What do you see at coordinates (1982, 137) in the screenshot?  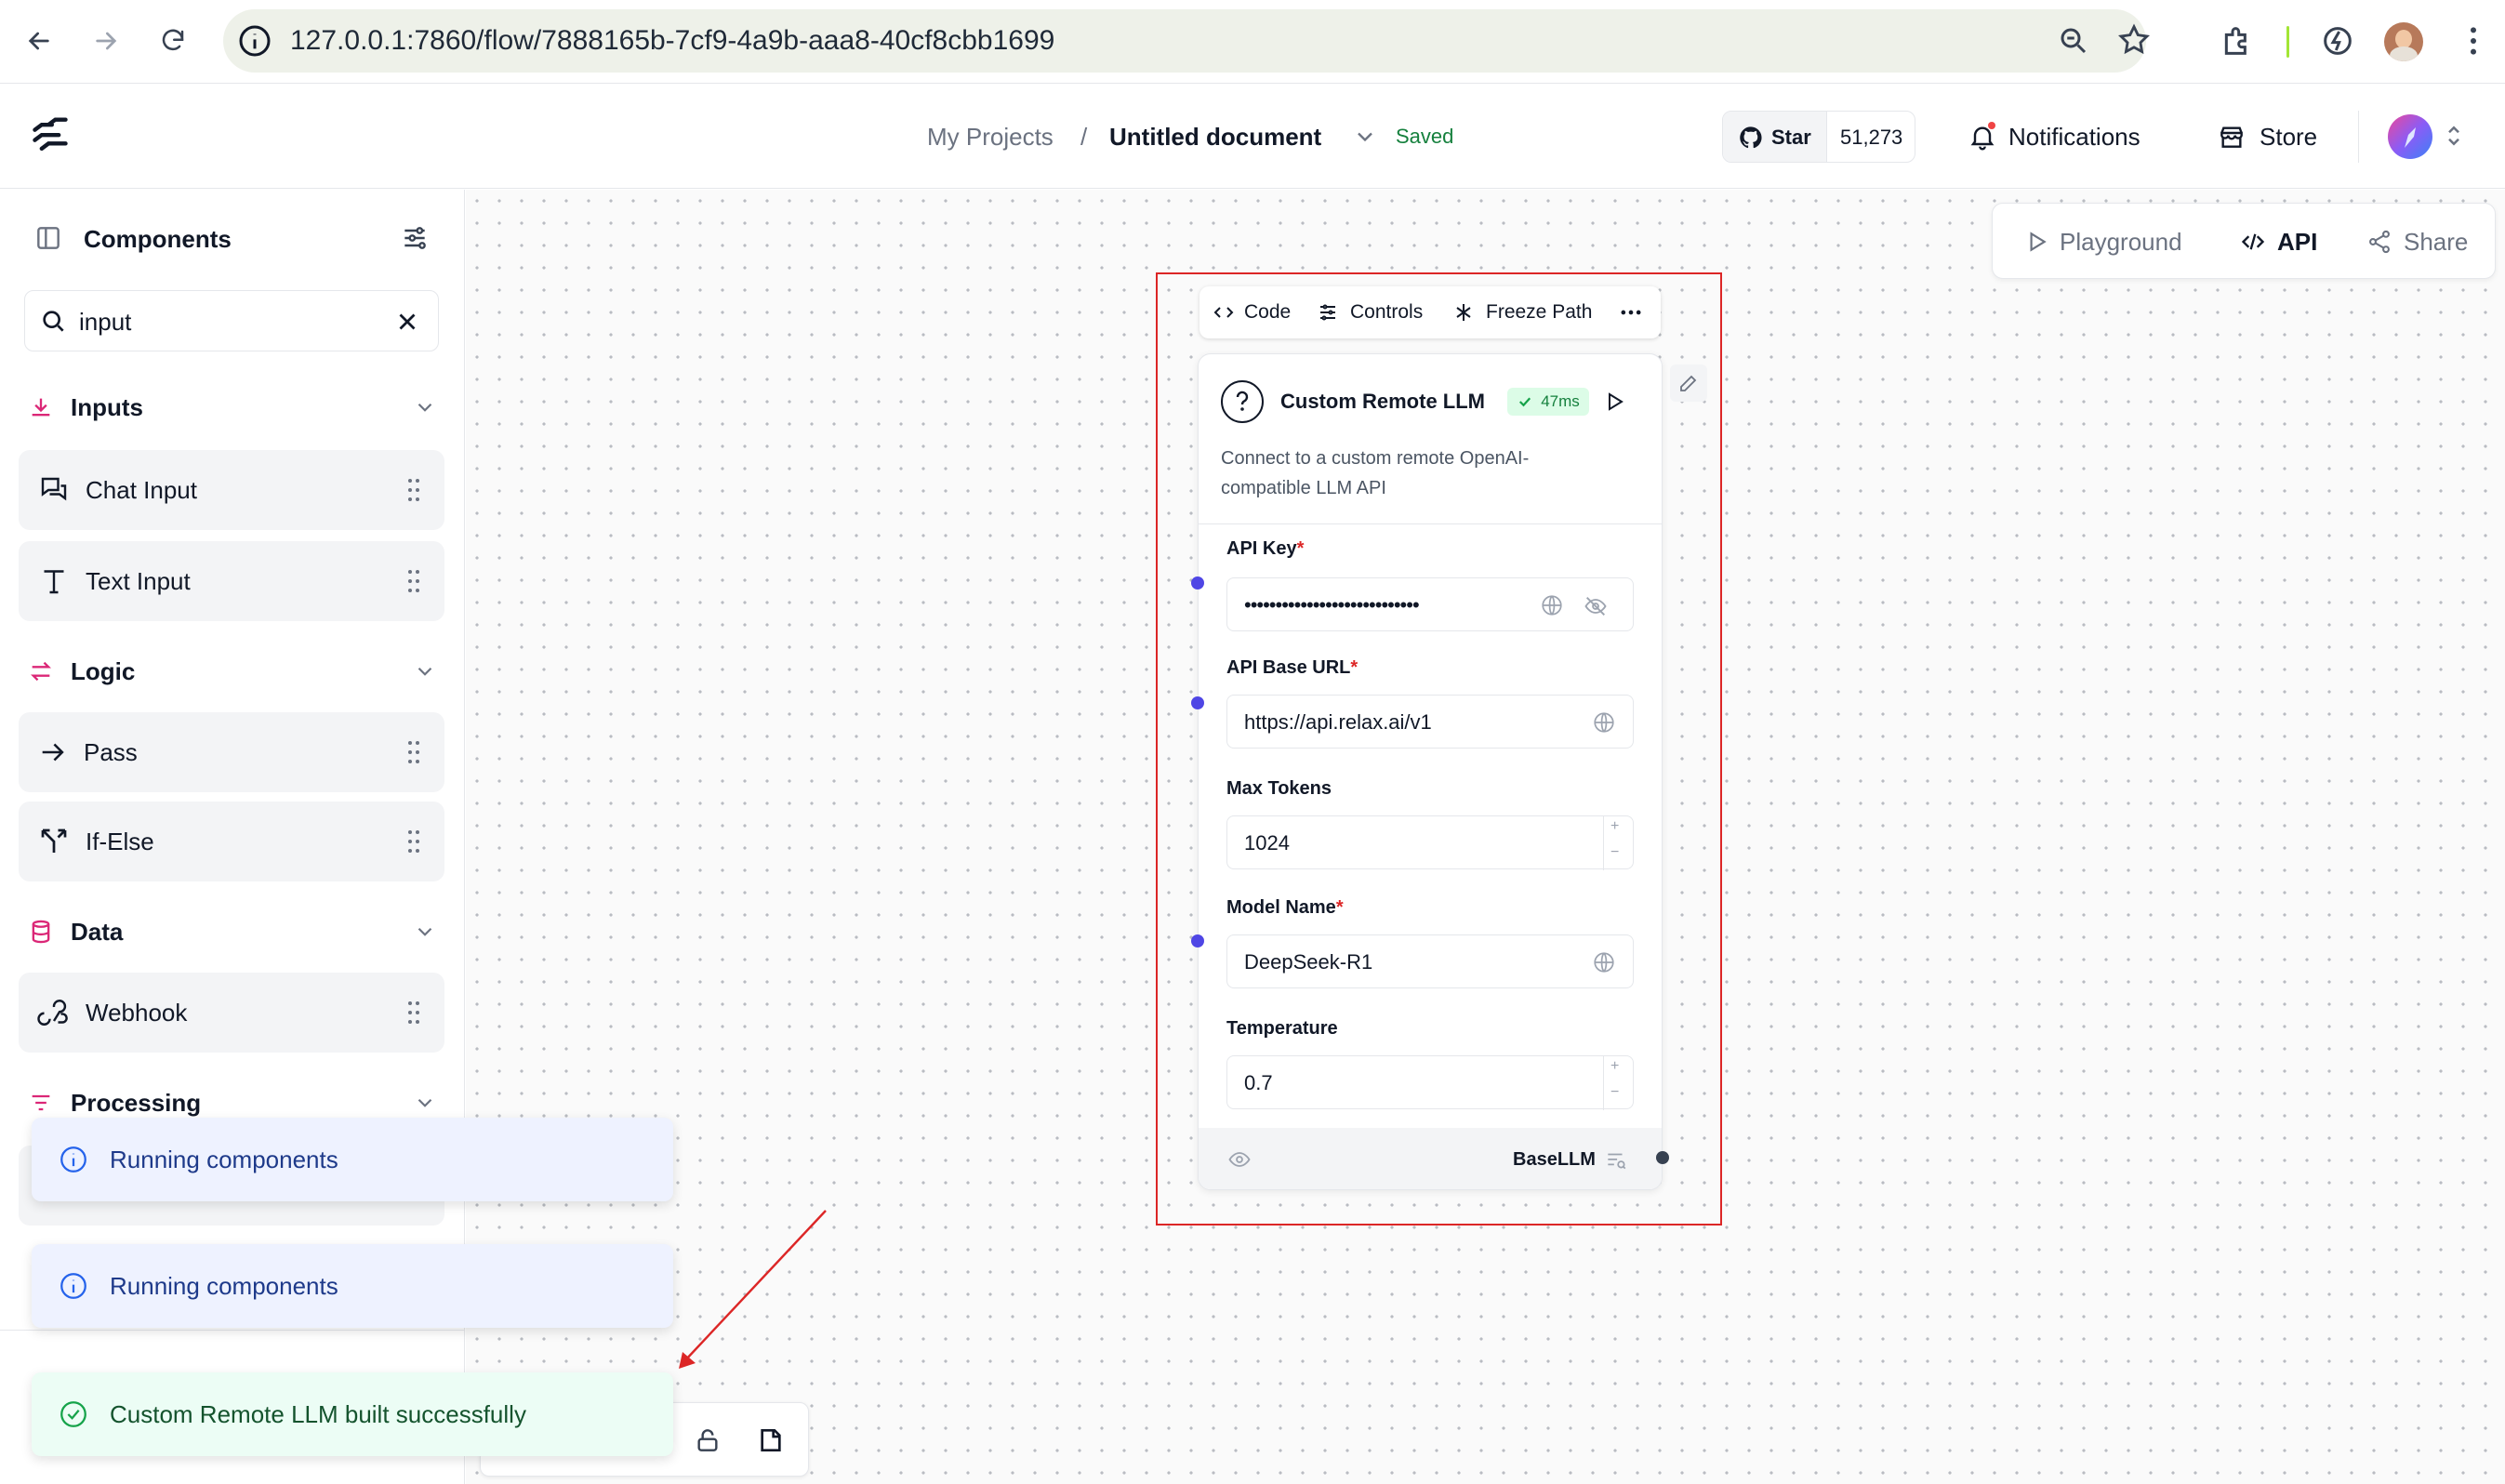 I see `bell-icon` at bounding box center [1982, 137].